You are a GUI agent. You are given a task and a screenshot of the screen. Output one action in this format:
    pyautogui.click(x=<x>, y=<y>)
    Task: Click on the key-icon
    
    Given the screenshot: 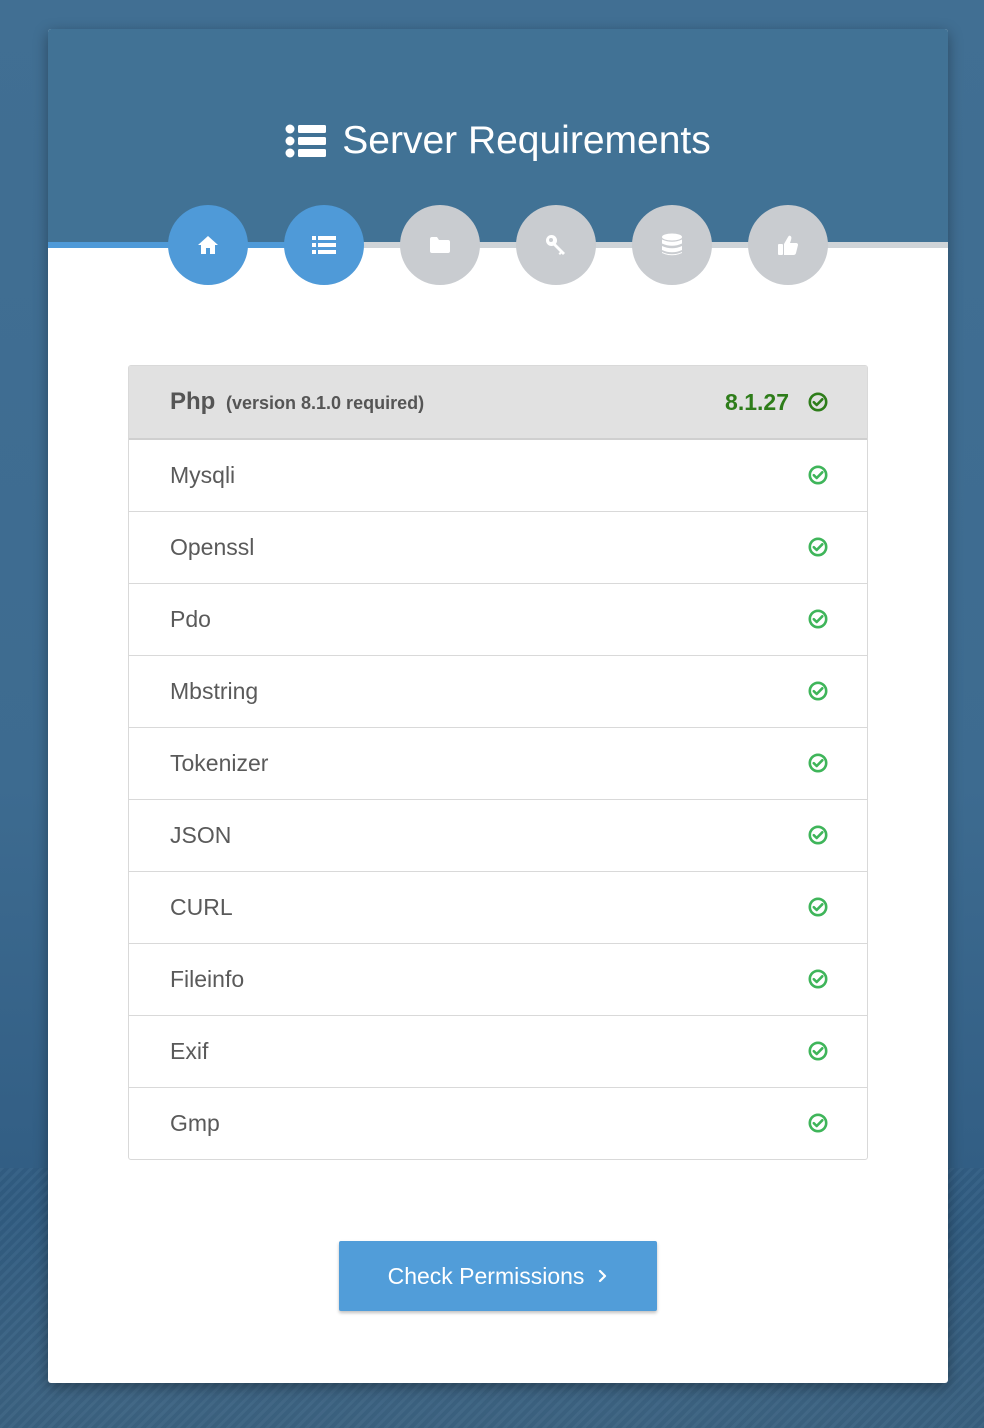 What is the action you would take?
    pyautogui.click(x=556, y=245)
    